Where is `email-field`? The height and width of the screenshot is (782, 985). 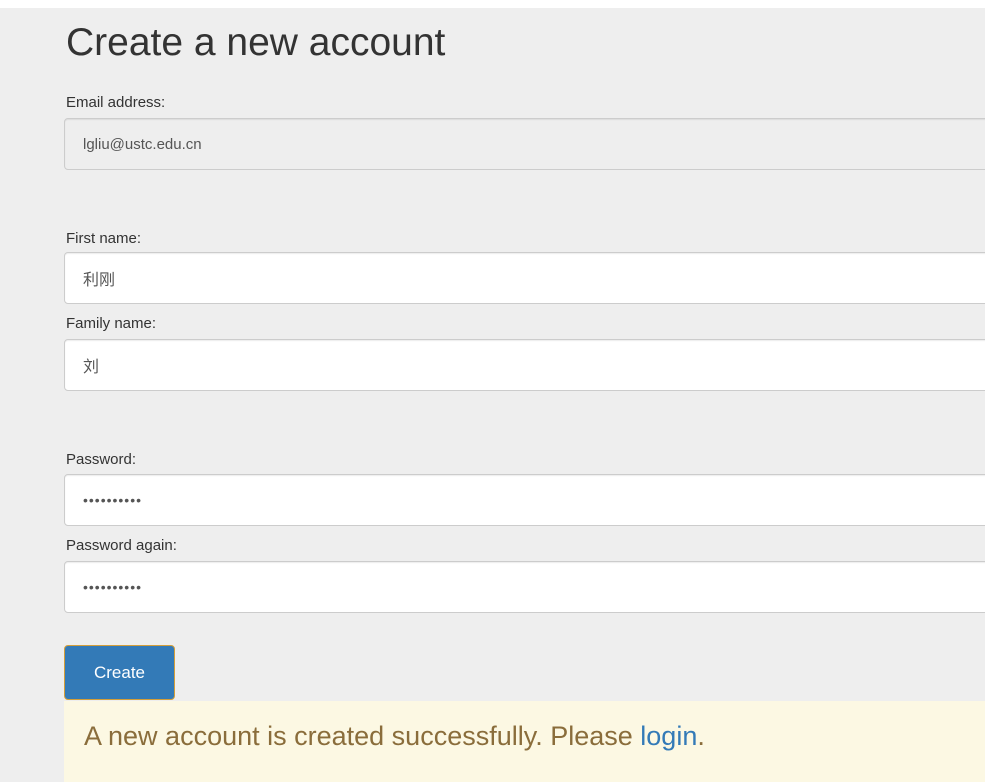
email-field is located at coordinates (524, 144).